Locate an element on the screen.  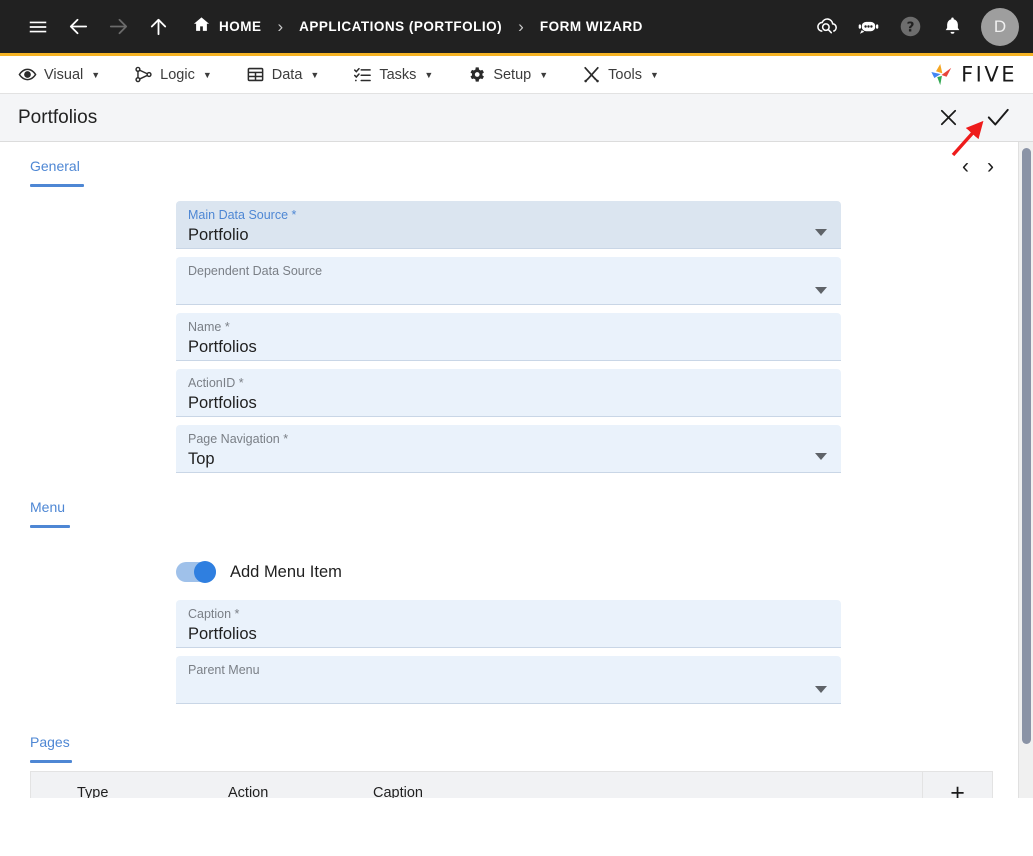
breadcrumb-home: HOME is located at coordinates (227, 27).